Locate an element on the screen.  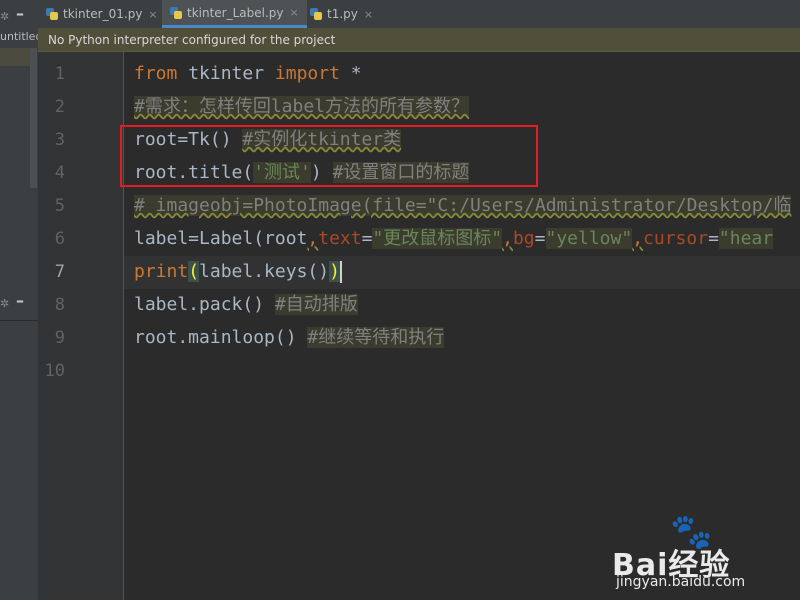
comment: #继续等待和执行 is located at coordinates (376, 337).